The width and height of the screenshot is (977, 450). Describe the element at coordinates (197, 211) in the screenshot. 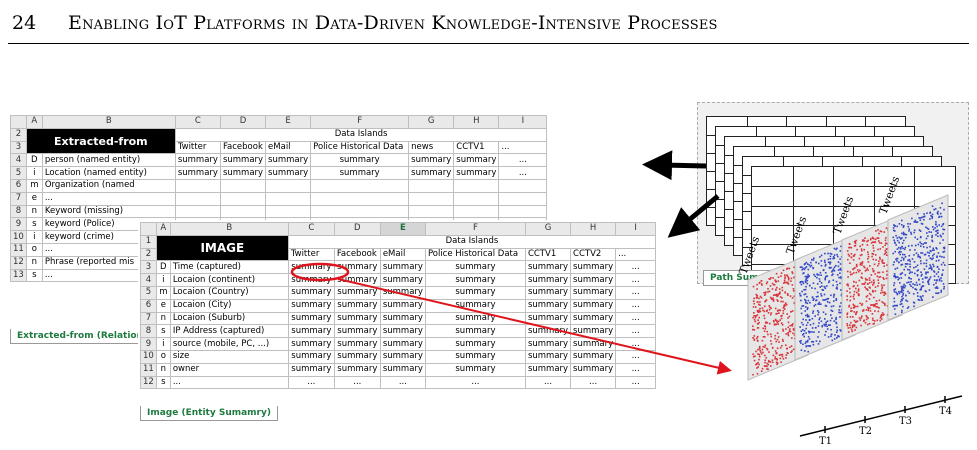

I see `value-cell` at that location.